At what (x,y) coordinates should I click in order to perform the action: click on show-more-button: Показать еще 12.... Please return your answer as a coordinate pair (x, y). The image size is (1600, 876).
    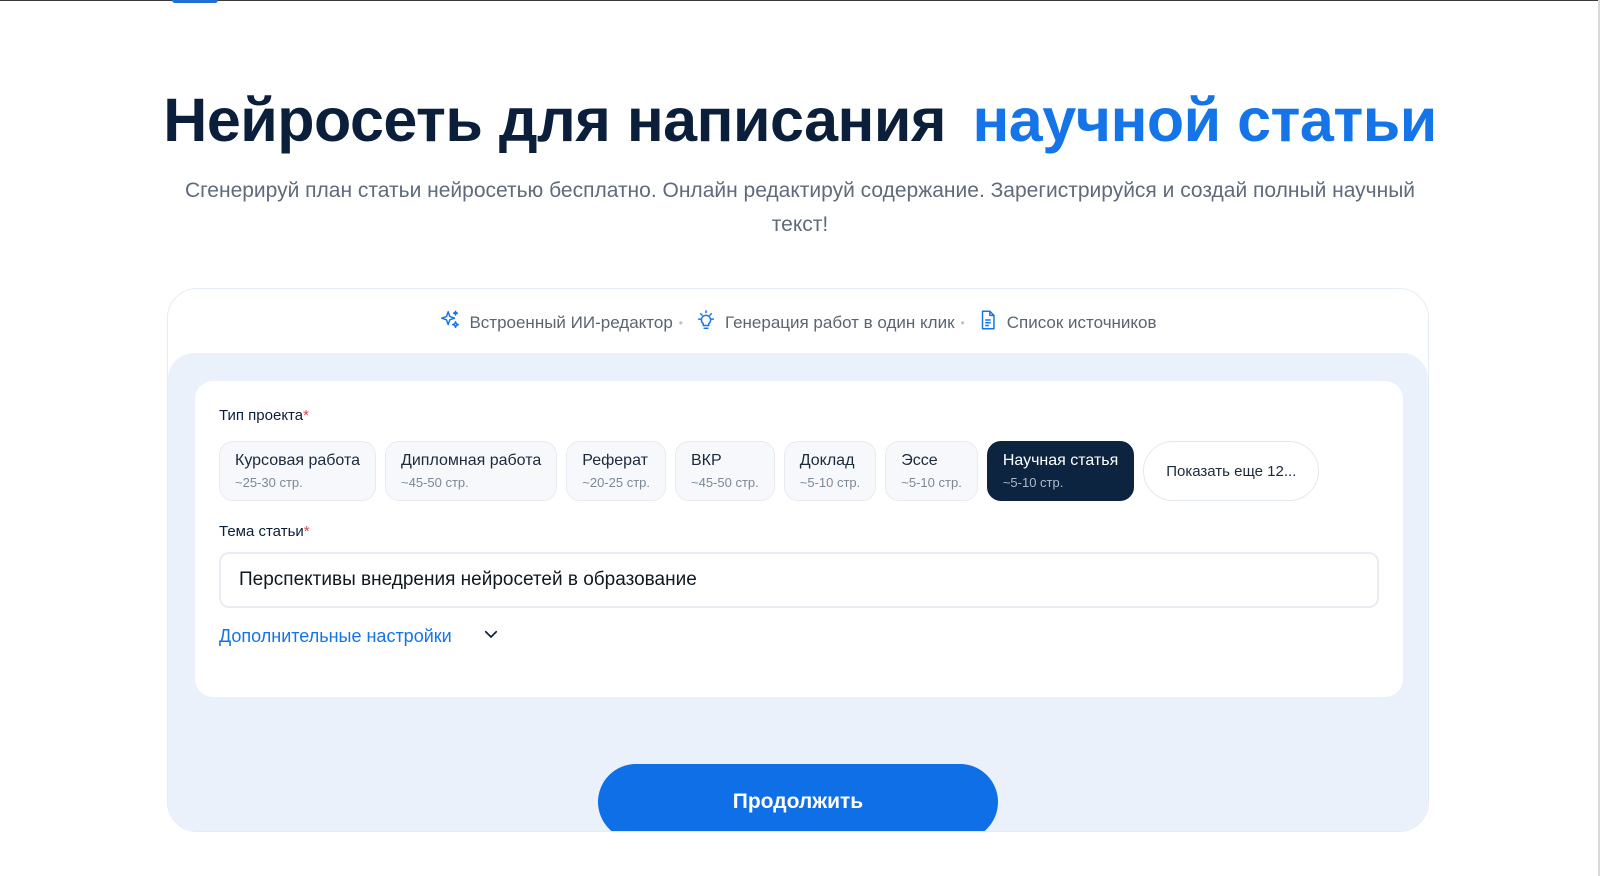
    Looking at the image, I should click on (1231, 471).